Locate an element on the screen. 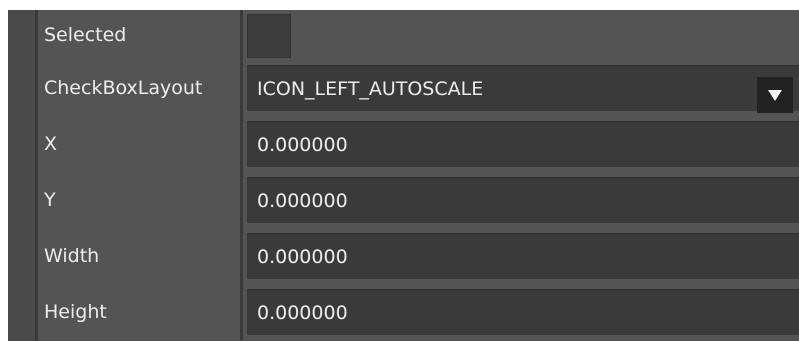 The image size is (799, 341). property-label: Height is located at coordinates (139, 312).